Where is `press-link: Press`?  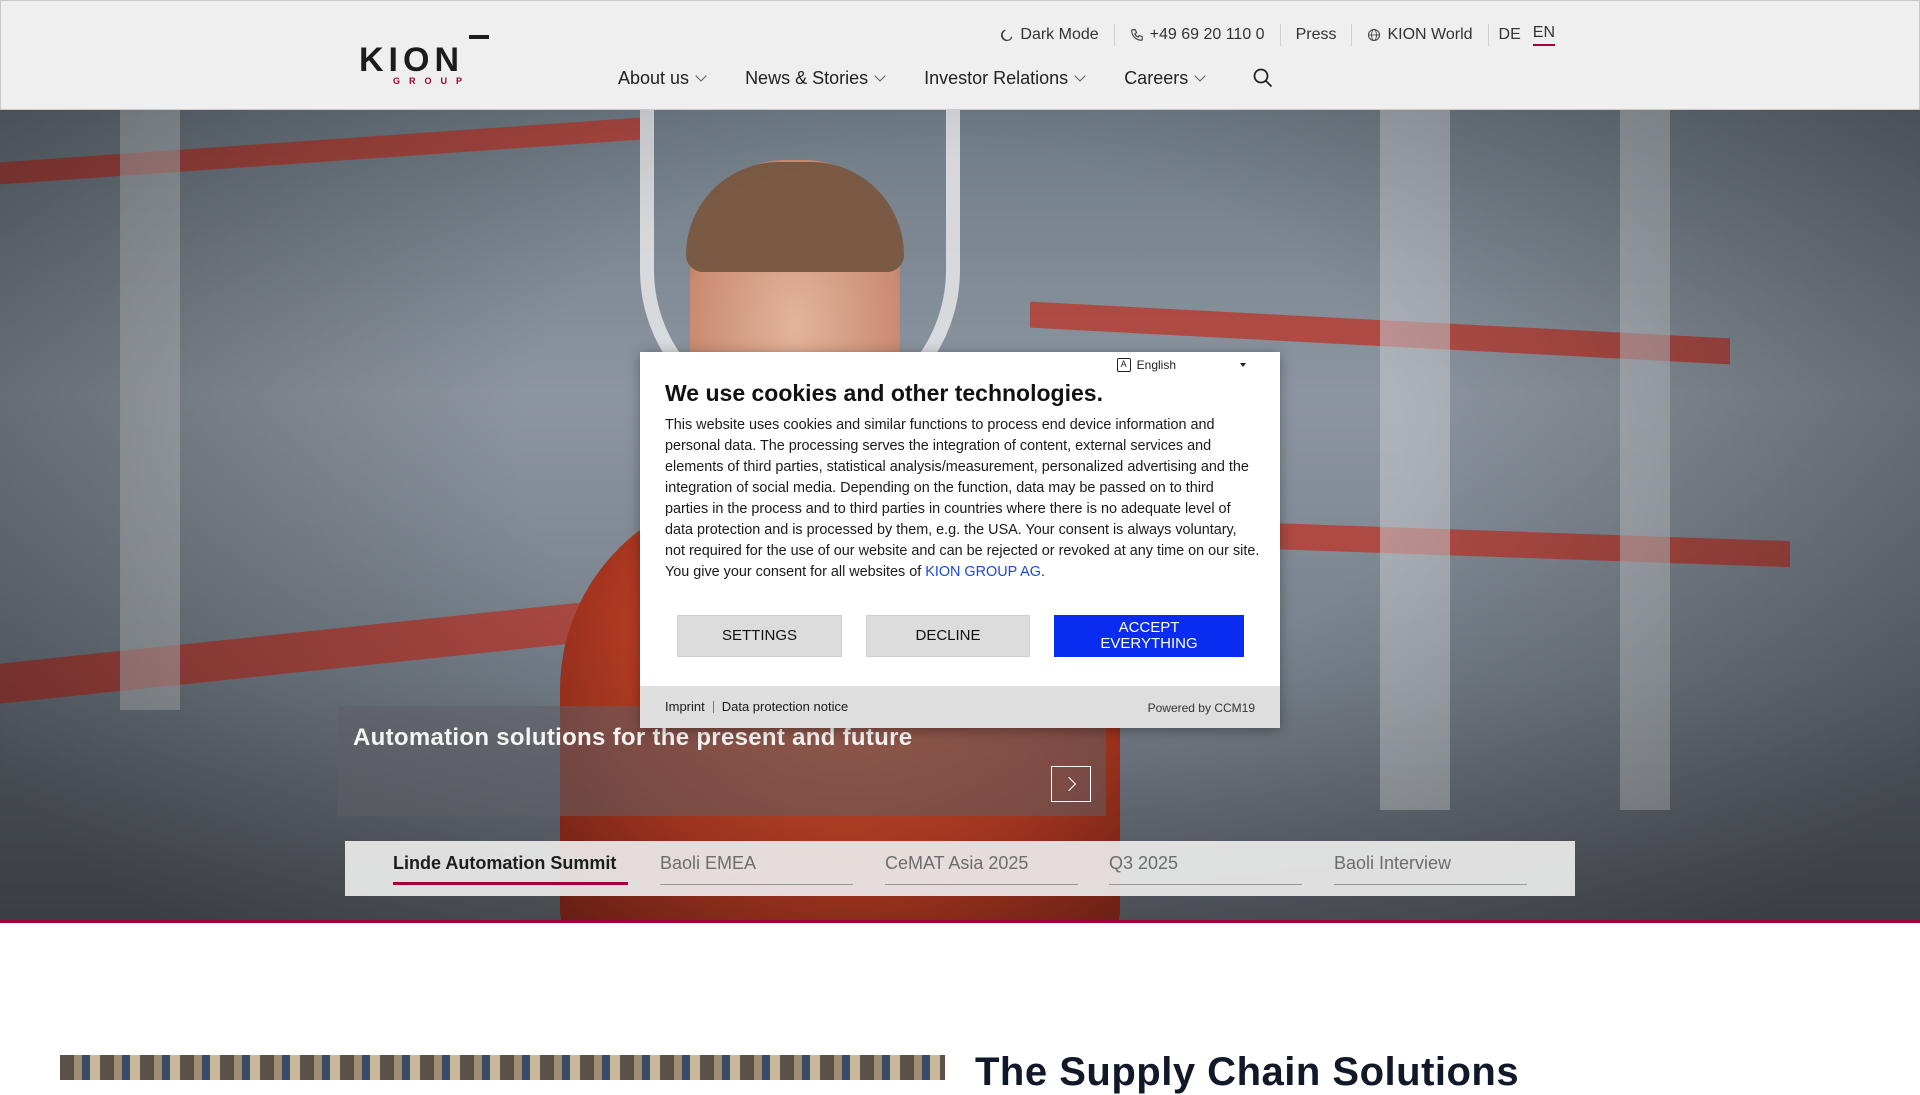
press-link: Press is located at coordinates (1315, 35).